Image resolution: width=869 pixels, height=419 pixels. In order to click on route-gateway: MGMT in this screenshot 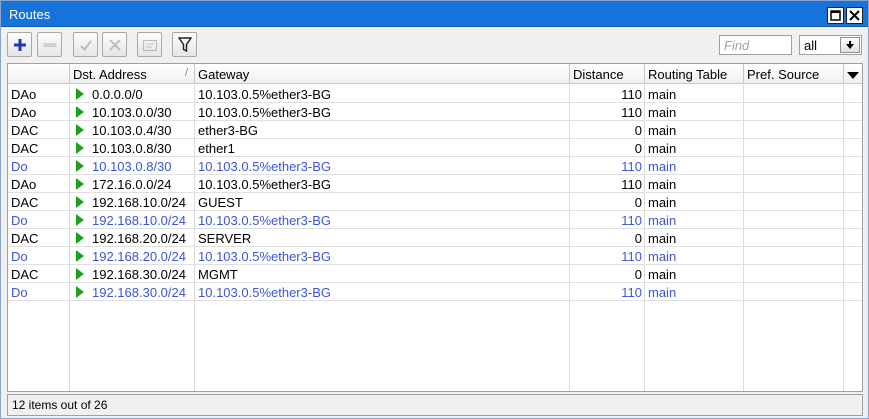, I will do `click(218, 274)`.